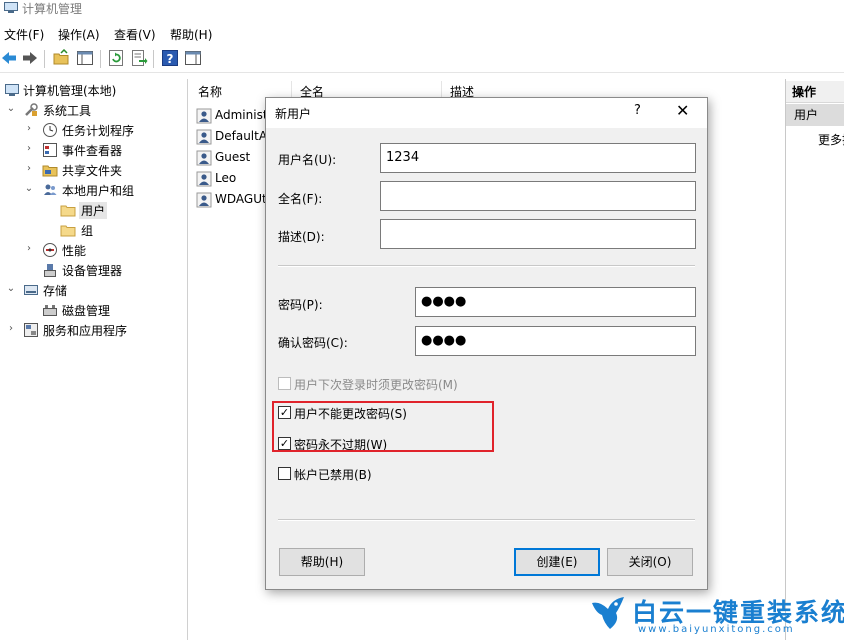  What do you see at coordinates (94, 310) in the screenshot?
I see `tree-item-disk-management: 磁盘管理` at bounding box center [94, 310].